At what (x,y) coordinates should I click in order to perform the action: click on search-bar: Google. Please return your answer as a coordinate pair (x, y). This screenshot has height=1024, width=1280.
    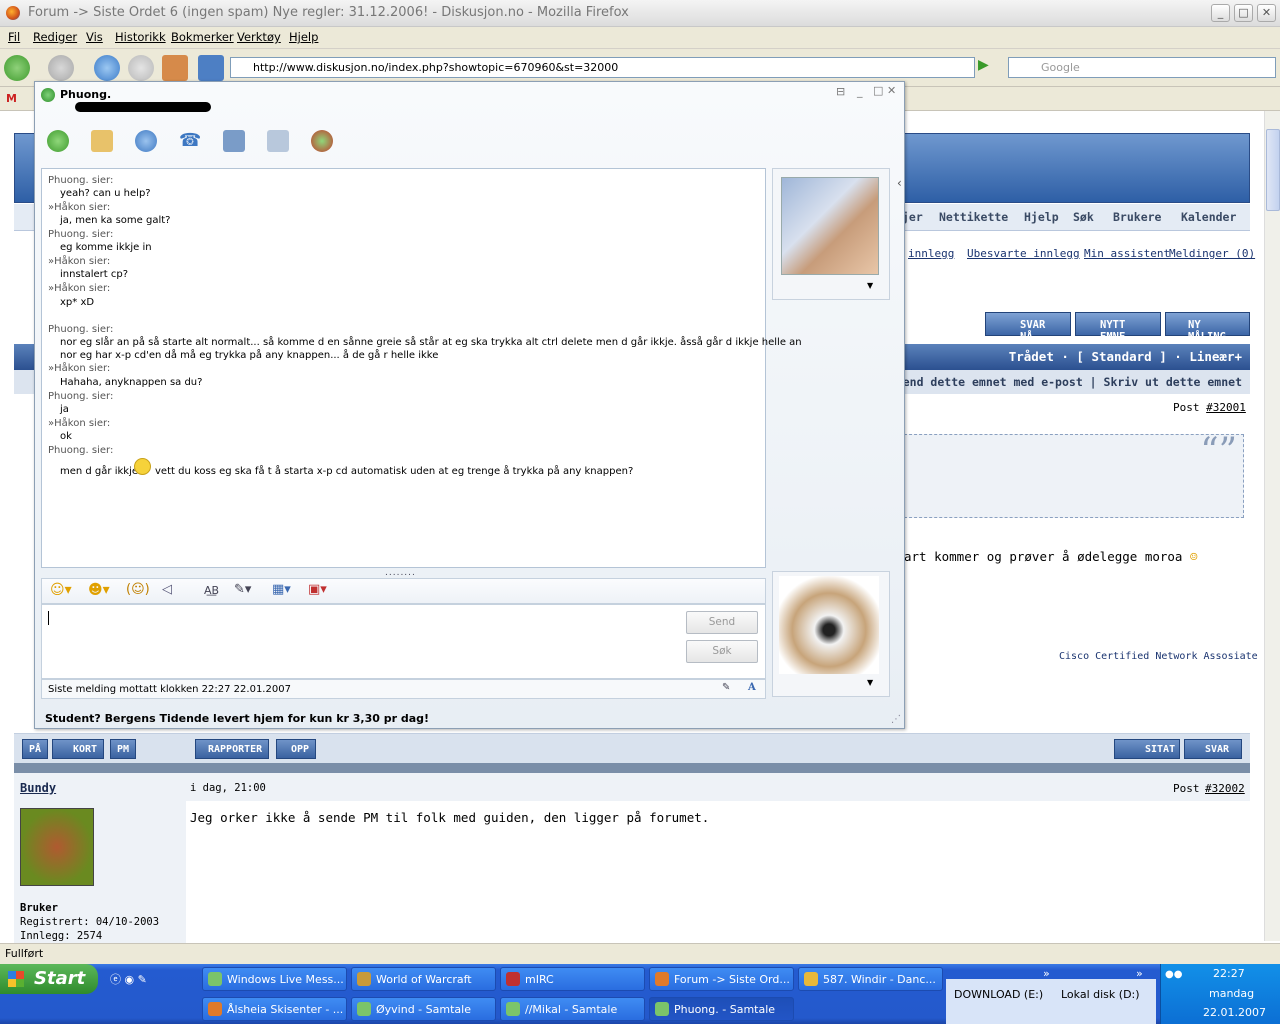
    Looking at the image, I should click on (1142, 67).